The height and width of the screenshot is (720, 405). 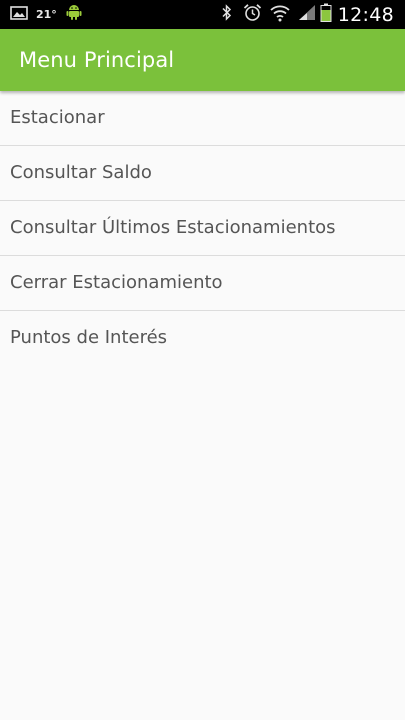 I want to click on menu-item-puntos-de-interes: Puntos de Interés, so click(x=202, y=338).